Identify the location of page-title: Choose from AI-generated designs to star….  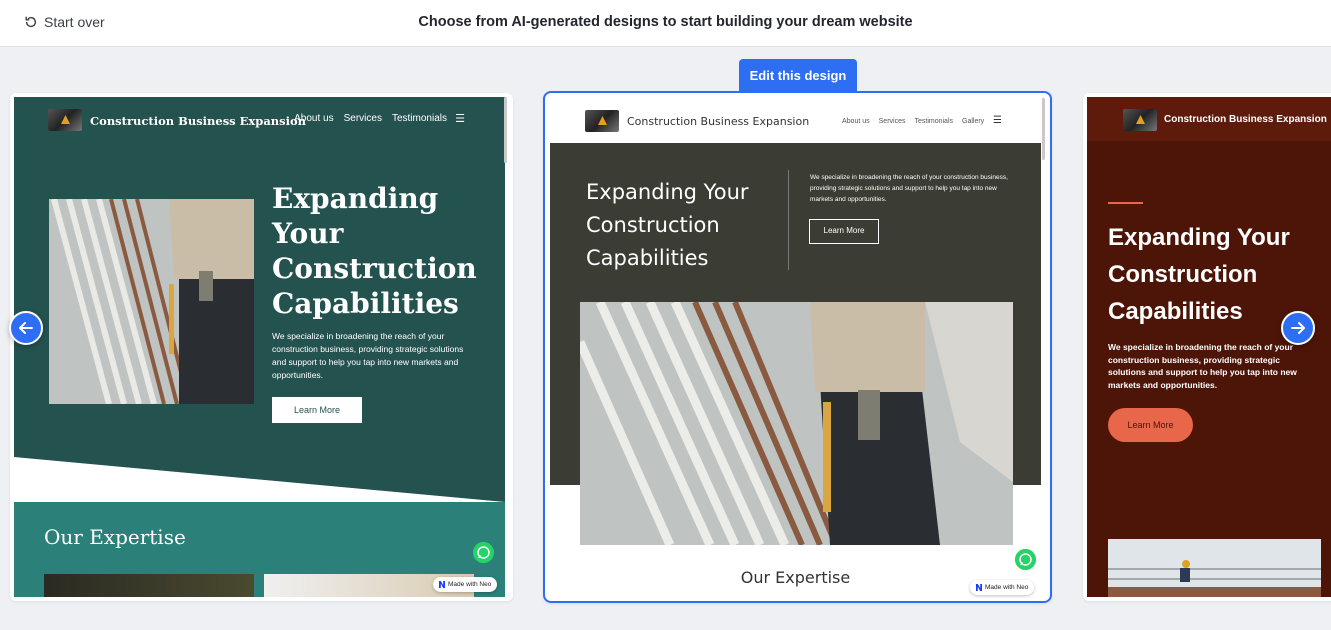
(665, 22).